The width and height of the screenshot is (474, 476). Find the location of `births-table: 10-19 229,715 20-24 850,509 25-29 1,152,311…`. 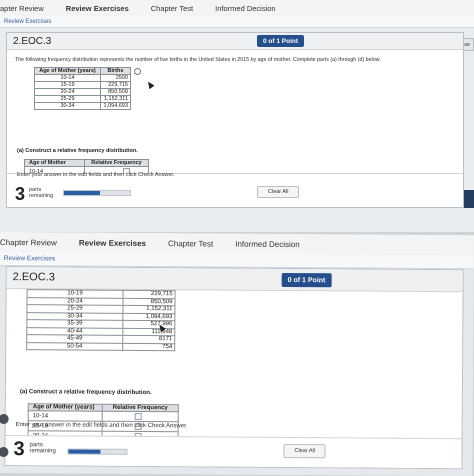

births-table: 10-19 229,715 20-24 850,509 25-29 1,152,311… is located at coordinates (101, 320).